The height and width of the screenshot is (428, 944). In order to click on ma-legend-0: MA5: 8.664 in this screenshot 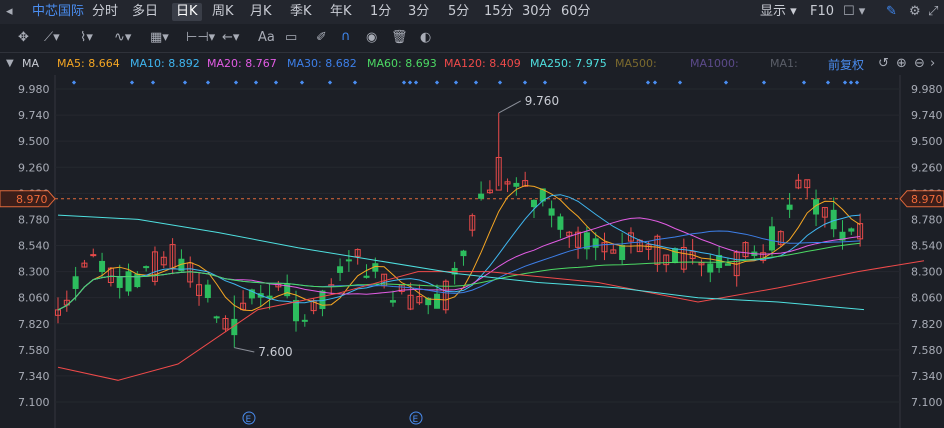, I will do `click(88, 63)`.